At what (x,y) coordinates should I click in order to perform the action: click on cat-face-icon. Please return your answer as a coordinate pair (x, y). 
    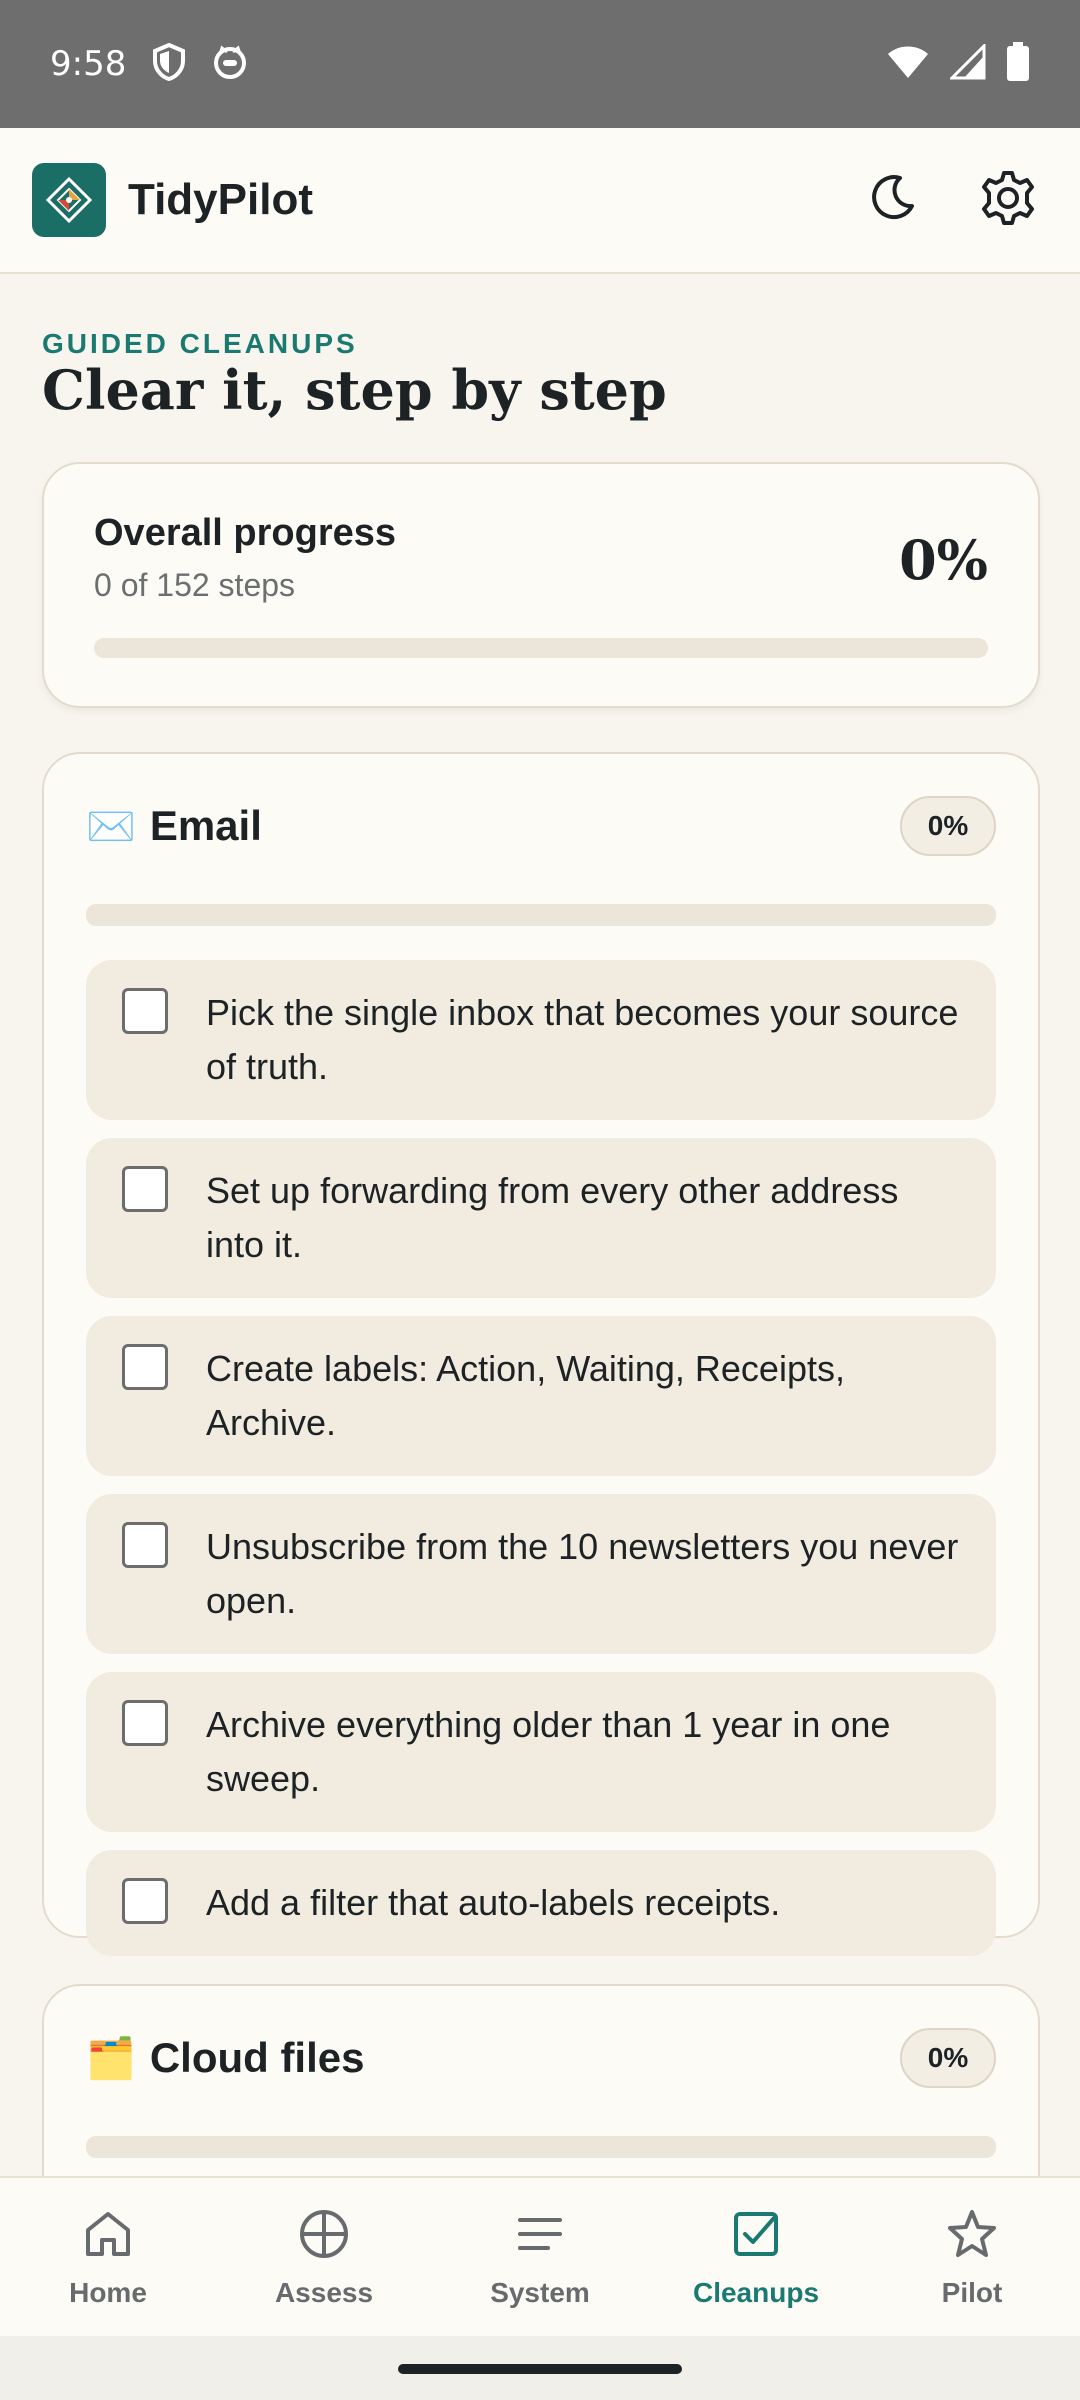
    Looking at the image, I should click on (230, 64).